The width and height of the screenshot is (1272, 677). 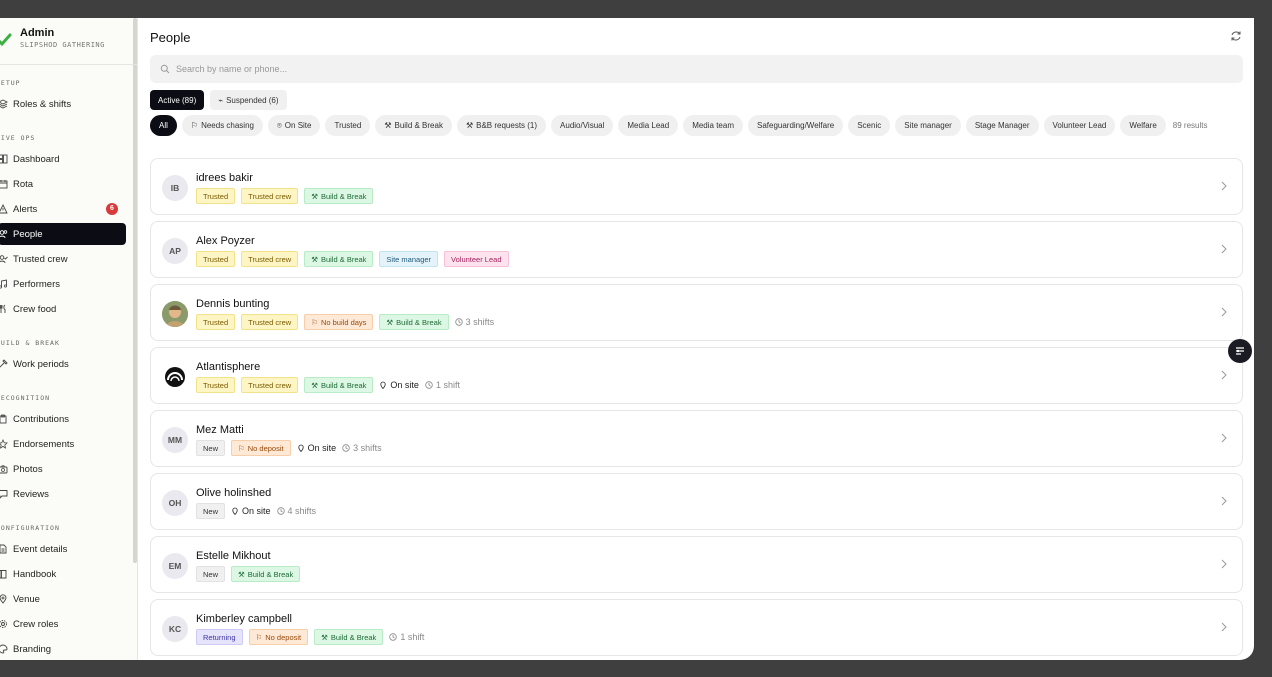 I want to click on sidebar-item-event-details: Event details, so click(x=63, y=549).